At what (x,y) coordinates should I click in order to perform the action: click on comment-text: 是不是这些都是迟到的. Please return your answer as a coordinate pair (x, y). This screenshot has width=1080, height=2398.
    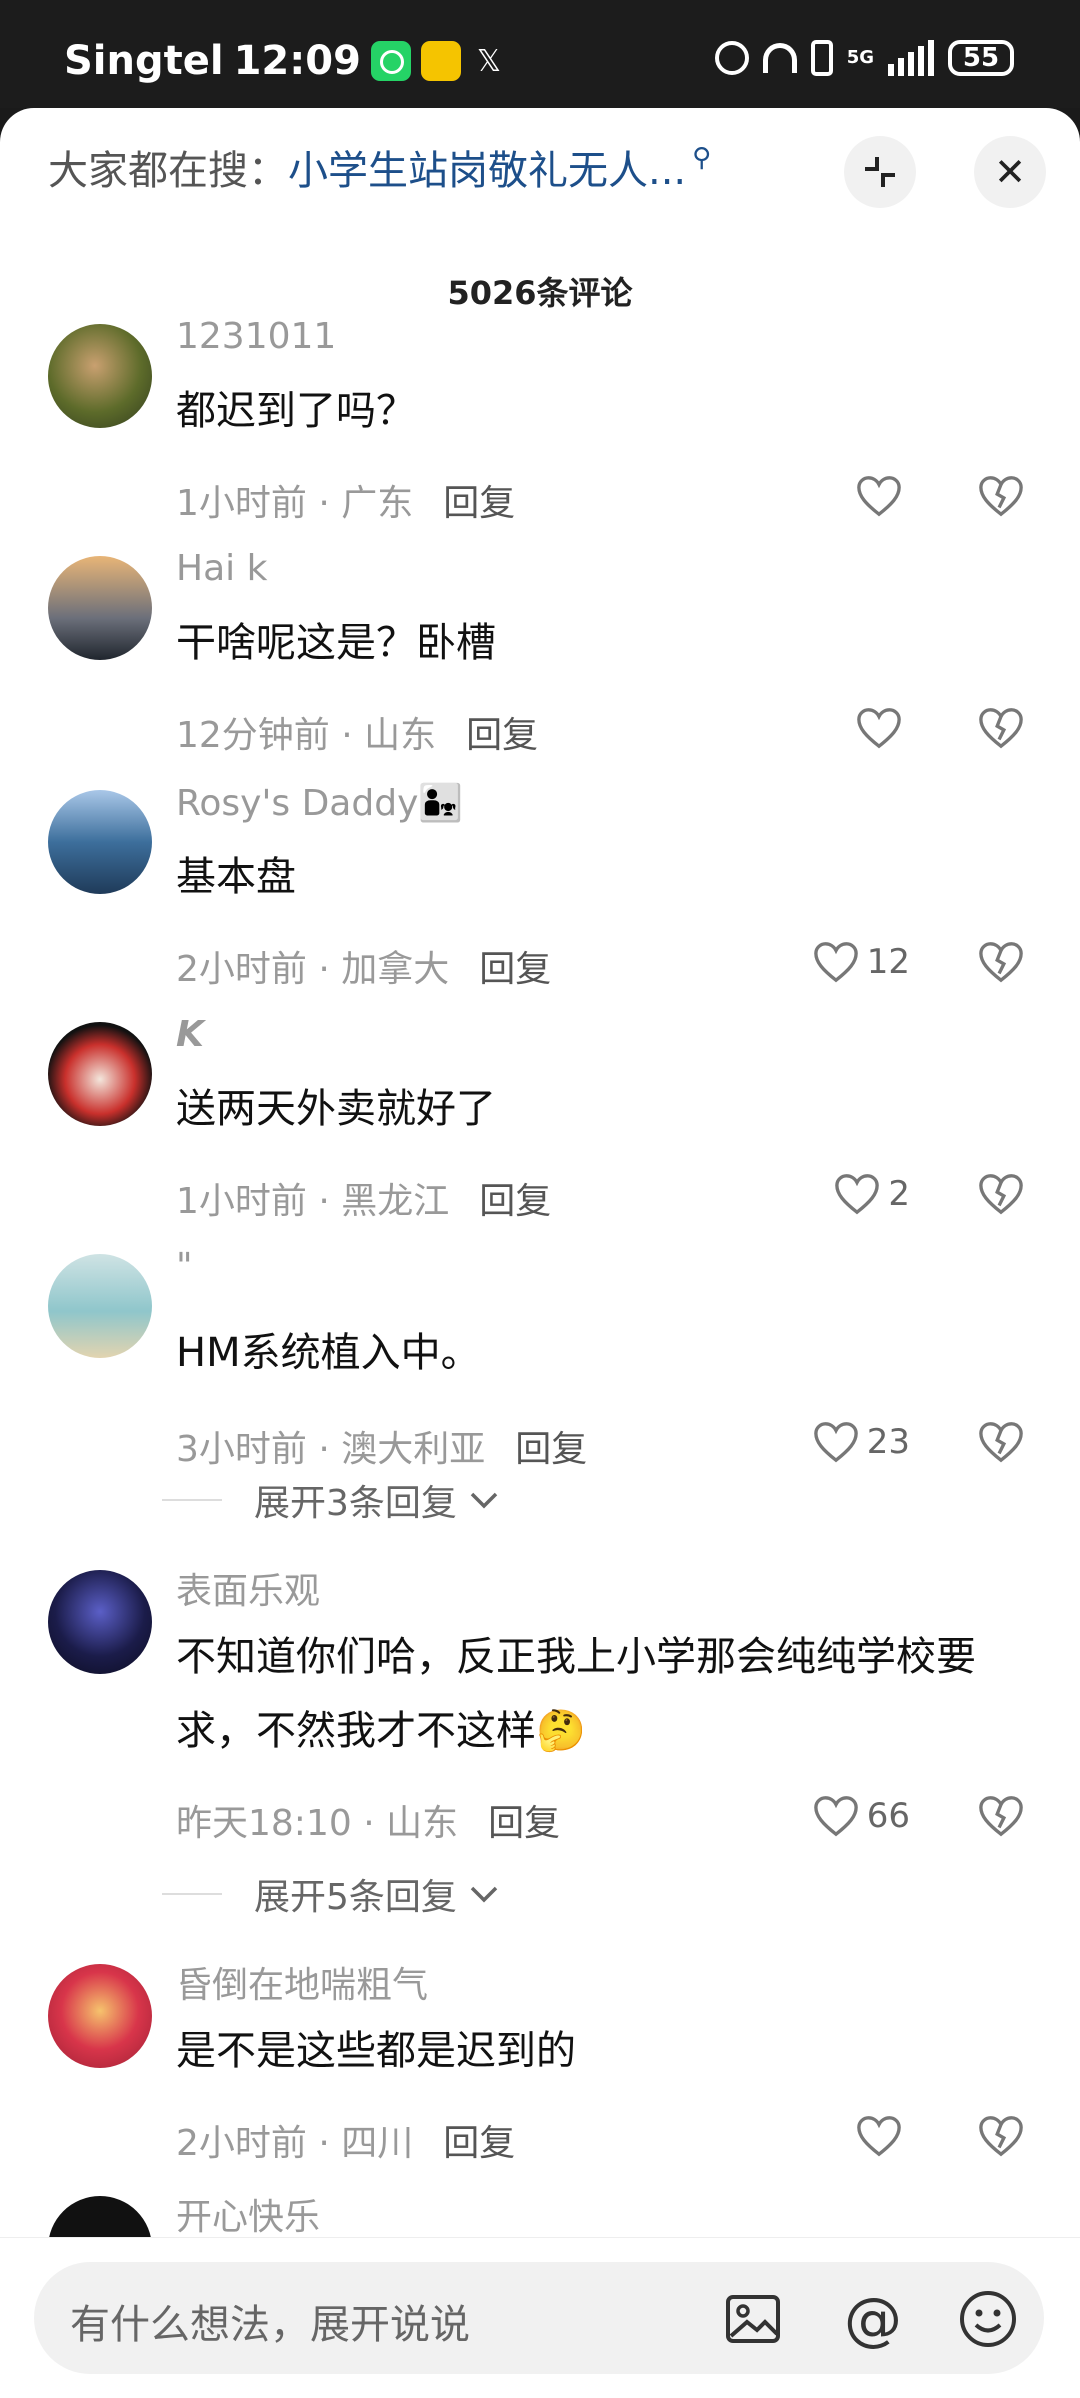
    Looking at the image, I should click on (376, 2051).